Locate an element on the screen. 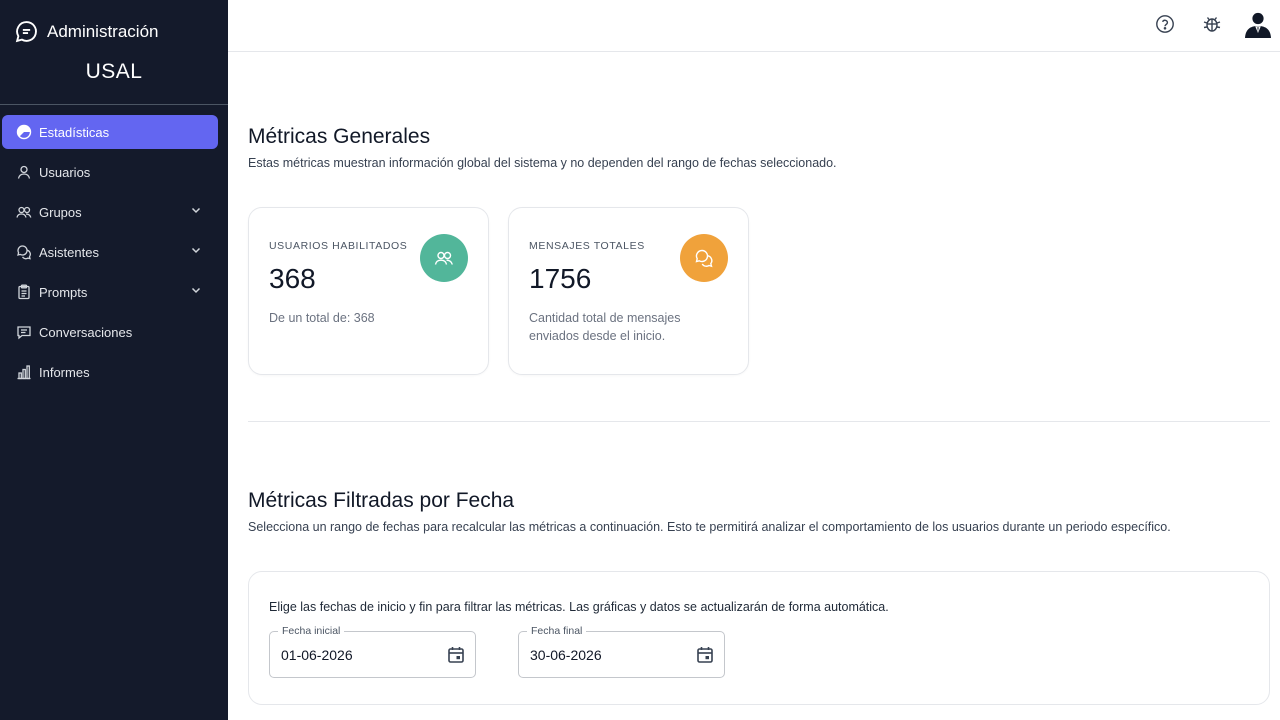 The image size is (1280, 720). sidebar-item-label: Conversaciones is located at coordinates (86, 332).